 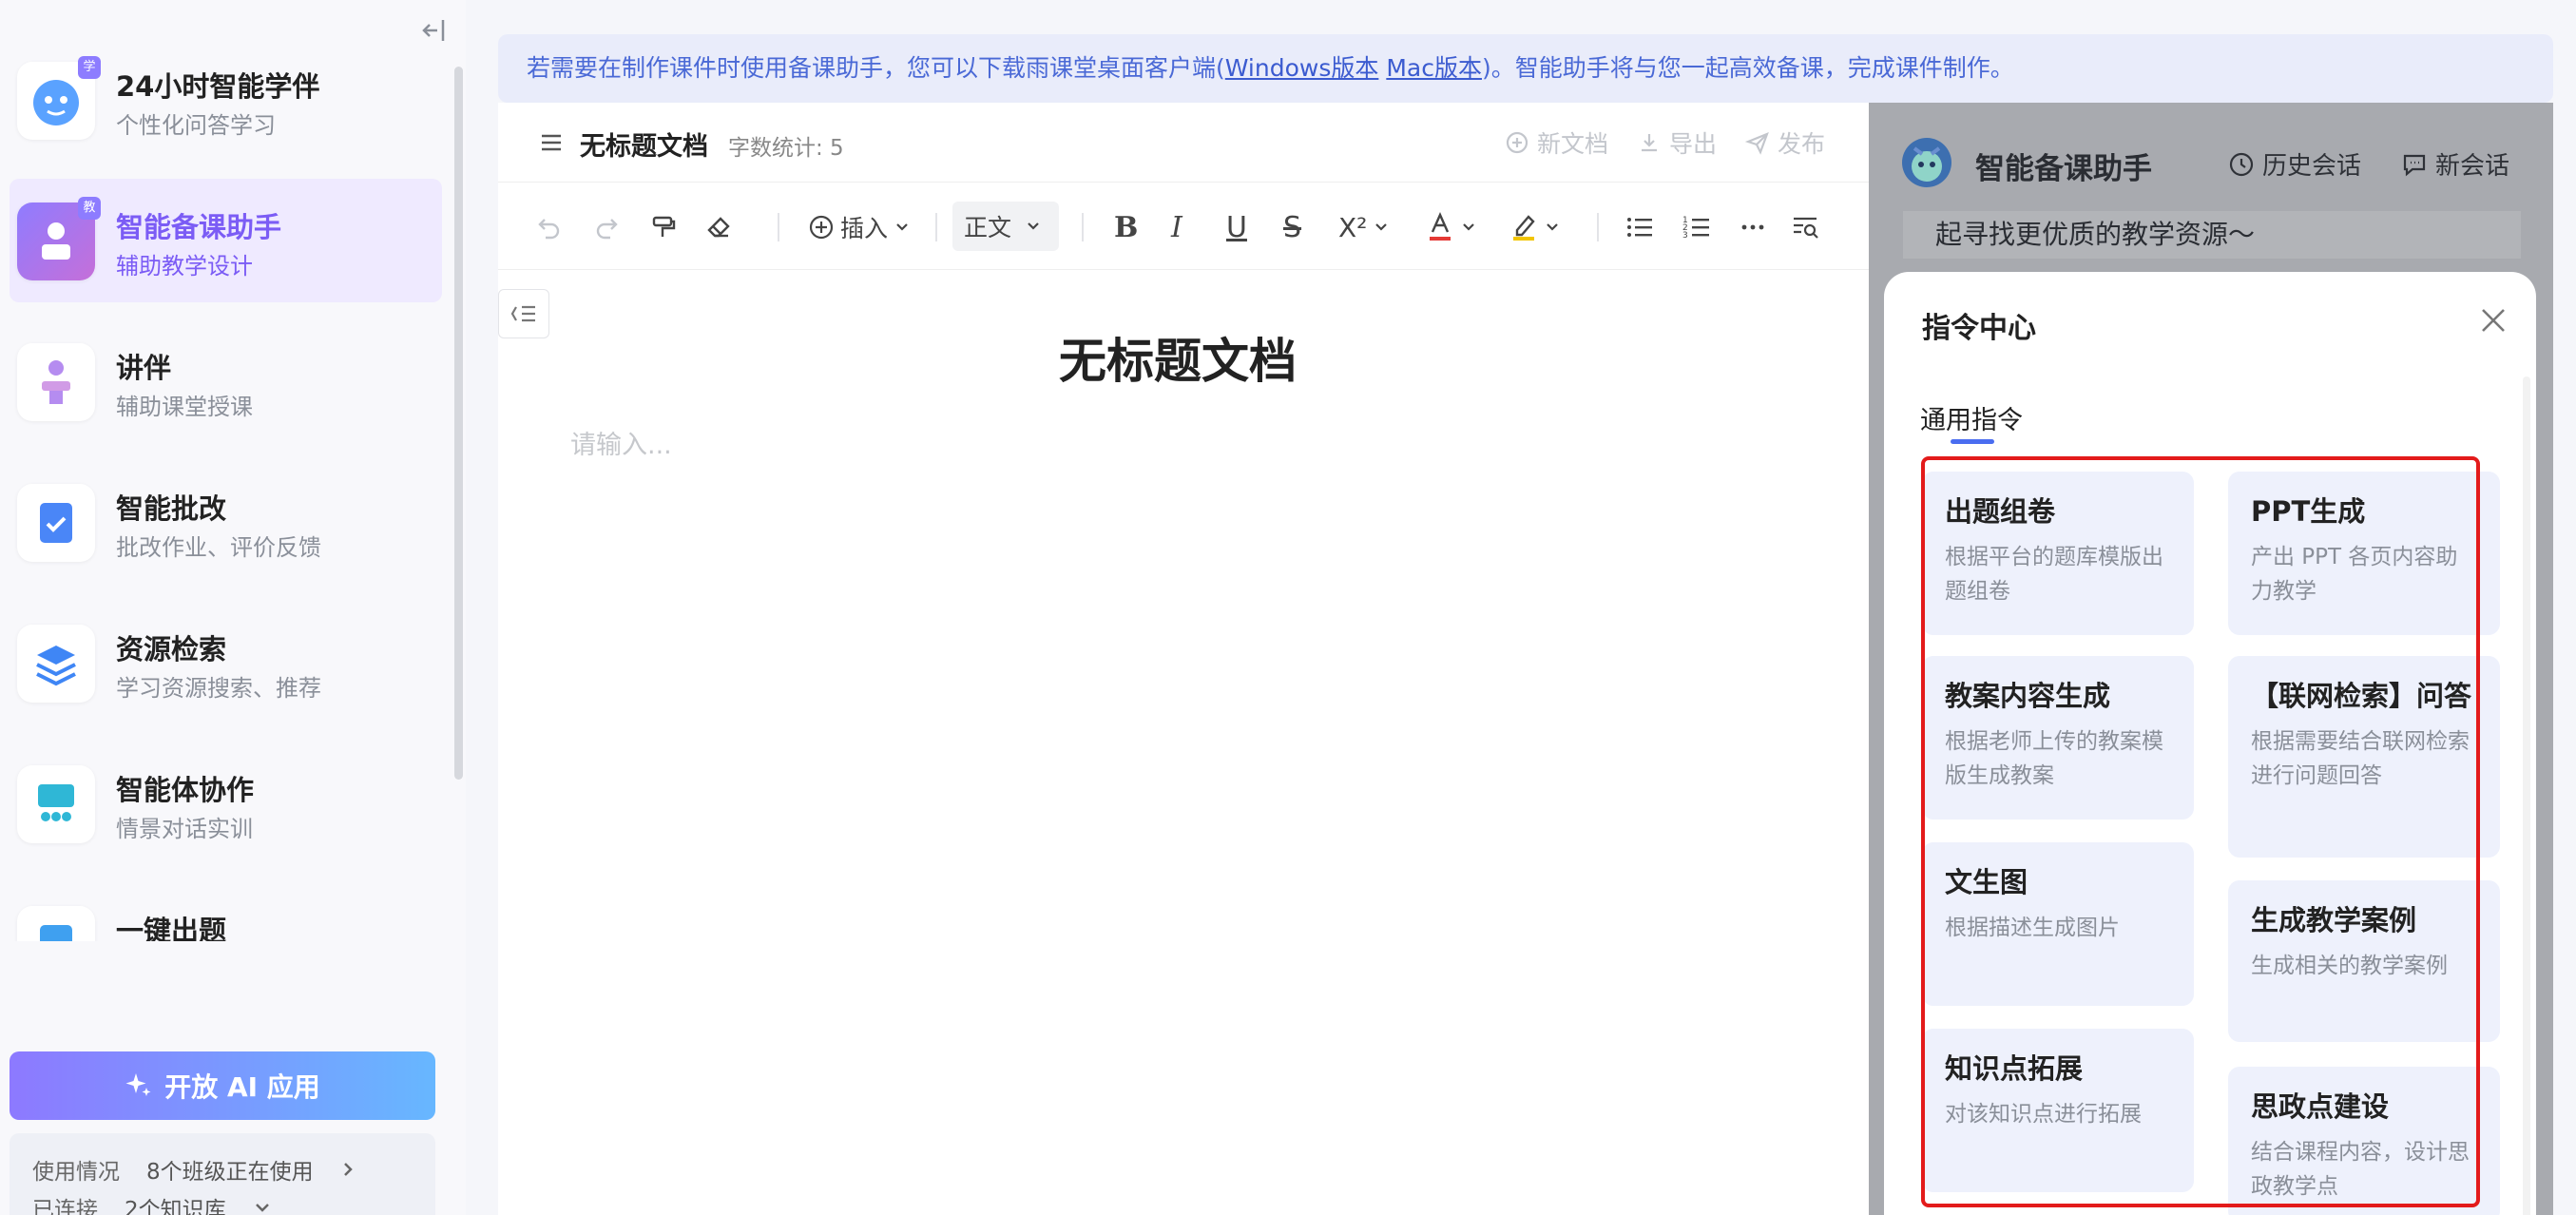 I want to click on sidebar-item-subtitle: 批改作业、评价反馈, so click(x=219, y=547).